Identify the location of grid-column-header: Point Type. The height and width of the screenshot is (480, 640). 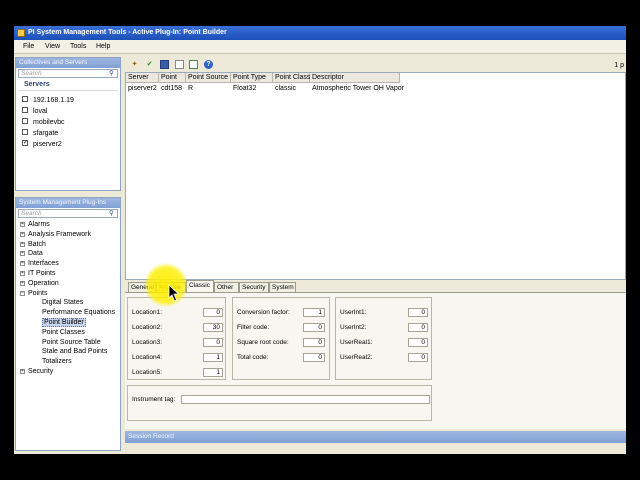
(252, 78).